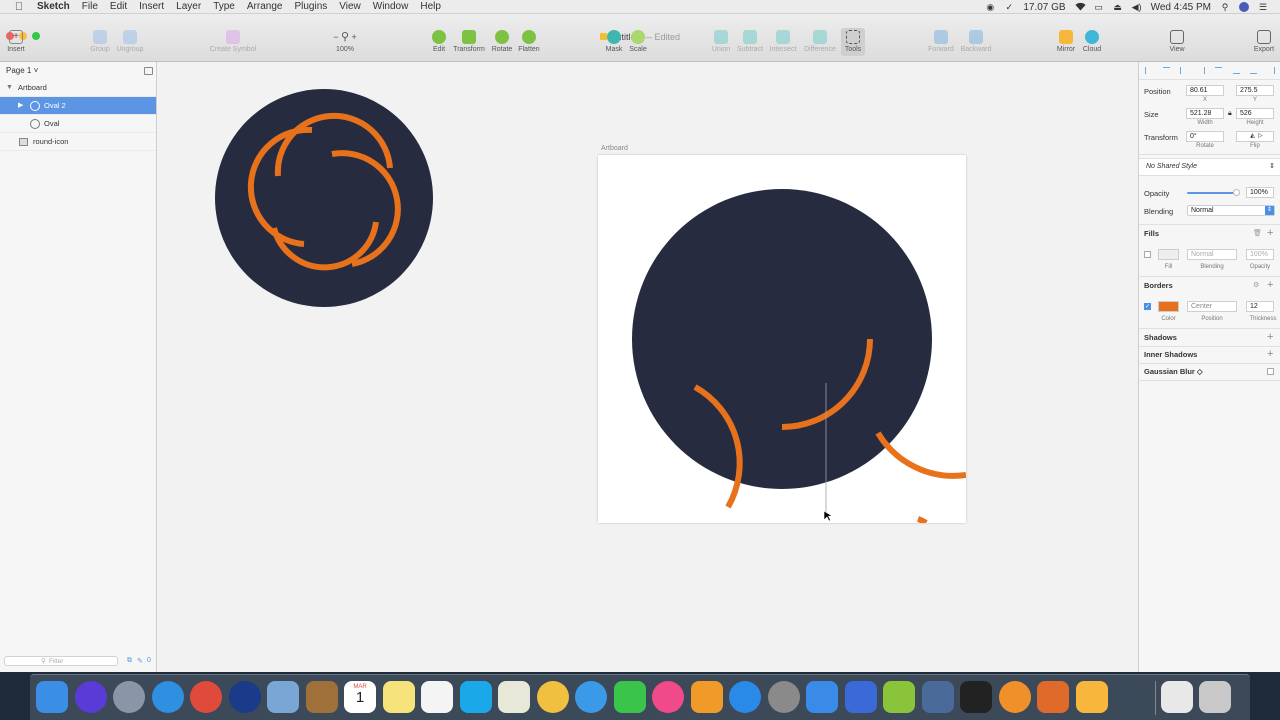  Describe the element at coordinates (1213, 192) in the screenshot. I see `opacity-slider` at that location.